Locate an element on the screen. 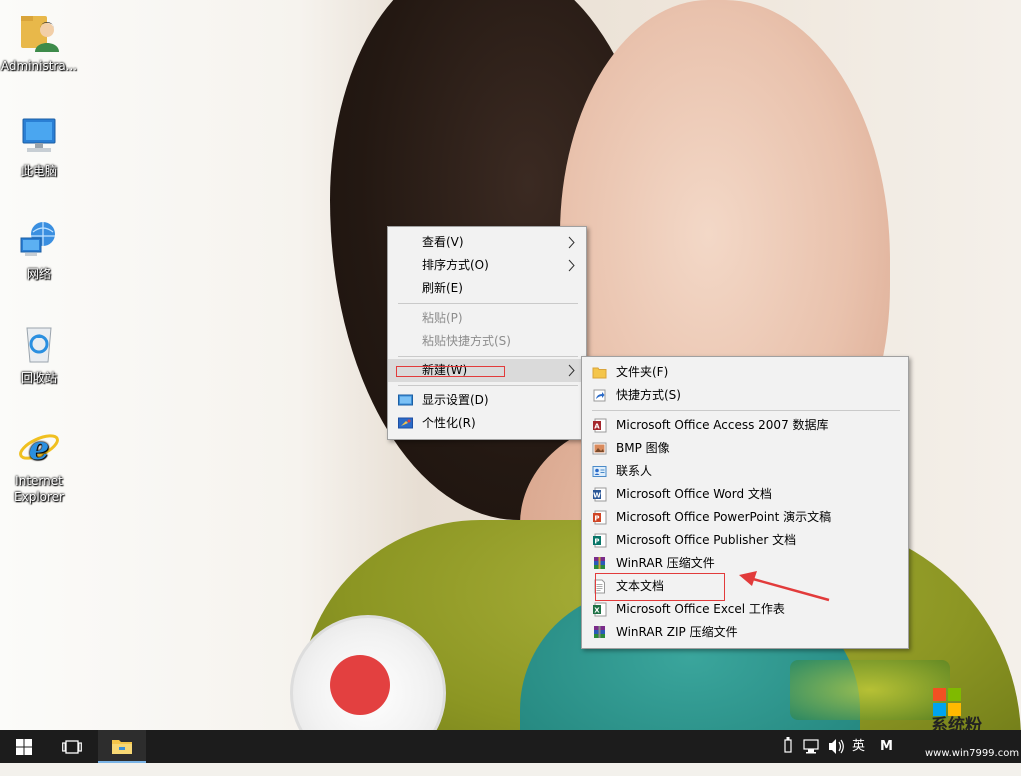 Image resolution: width=1021 pixels, height=776 pixels. desktop-icon-internet-explorer: e Internet Explorer is located at coordinates (39, 465).